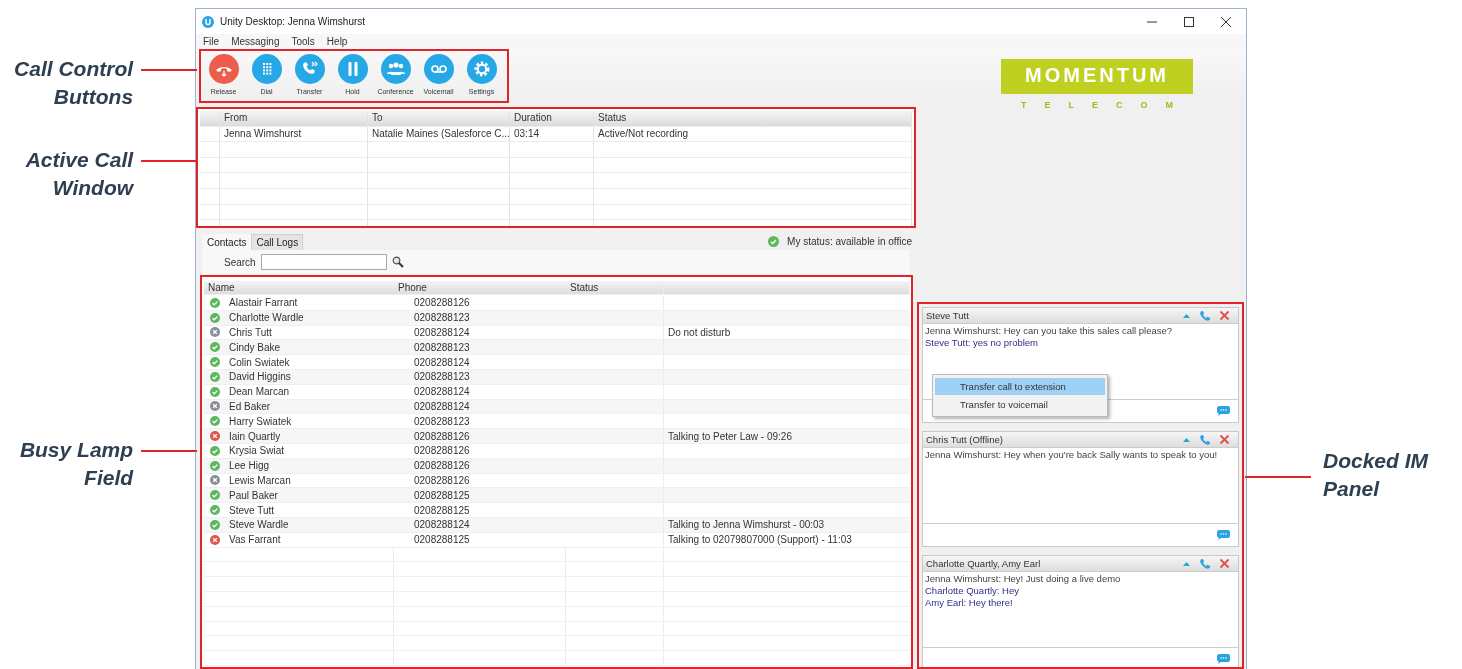  Describe the element at coordinates (208, 21) in the screenshot. I see `app-logo-icon` at that location.